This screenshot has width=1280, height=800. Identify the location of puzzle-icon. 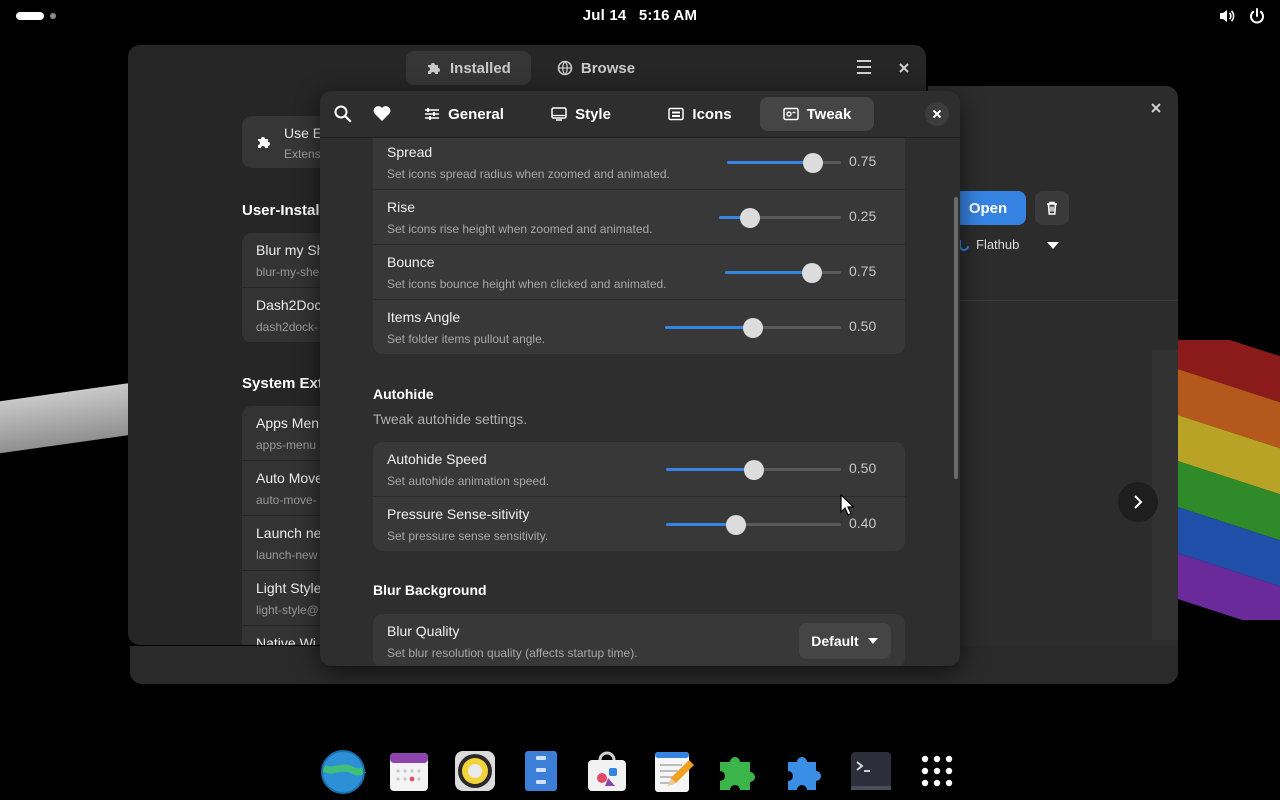
(434, 68).